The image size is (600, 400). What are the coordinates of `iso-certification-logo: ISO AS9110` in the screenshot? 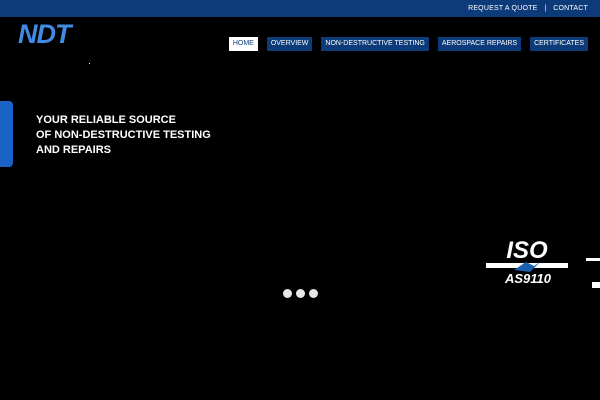 It's located at (527, 261).